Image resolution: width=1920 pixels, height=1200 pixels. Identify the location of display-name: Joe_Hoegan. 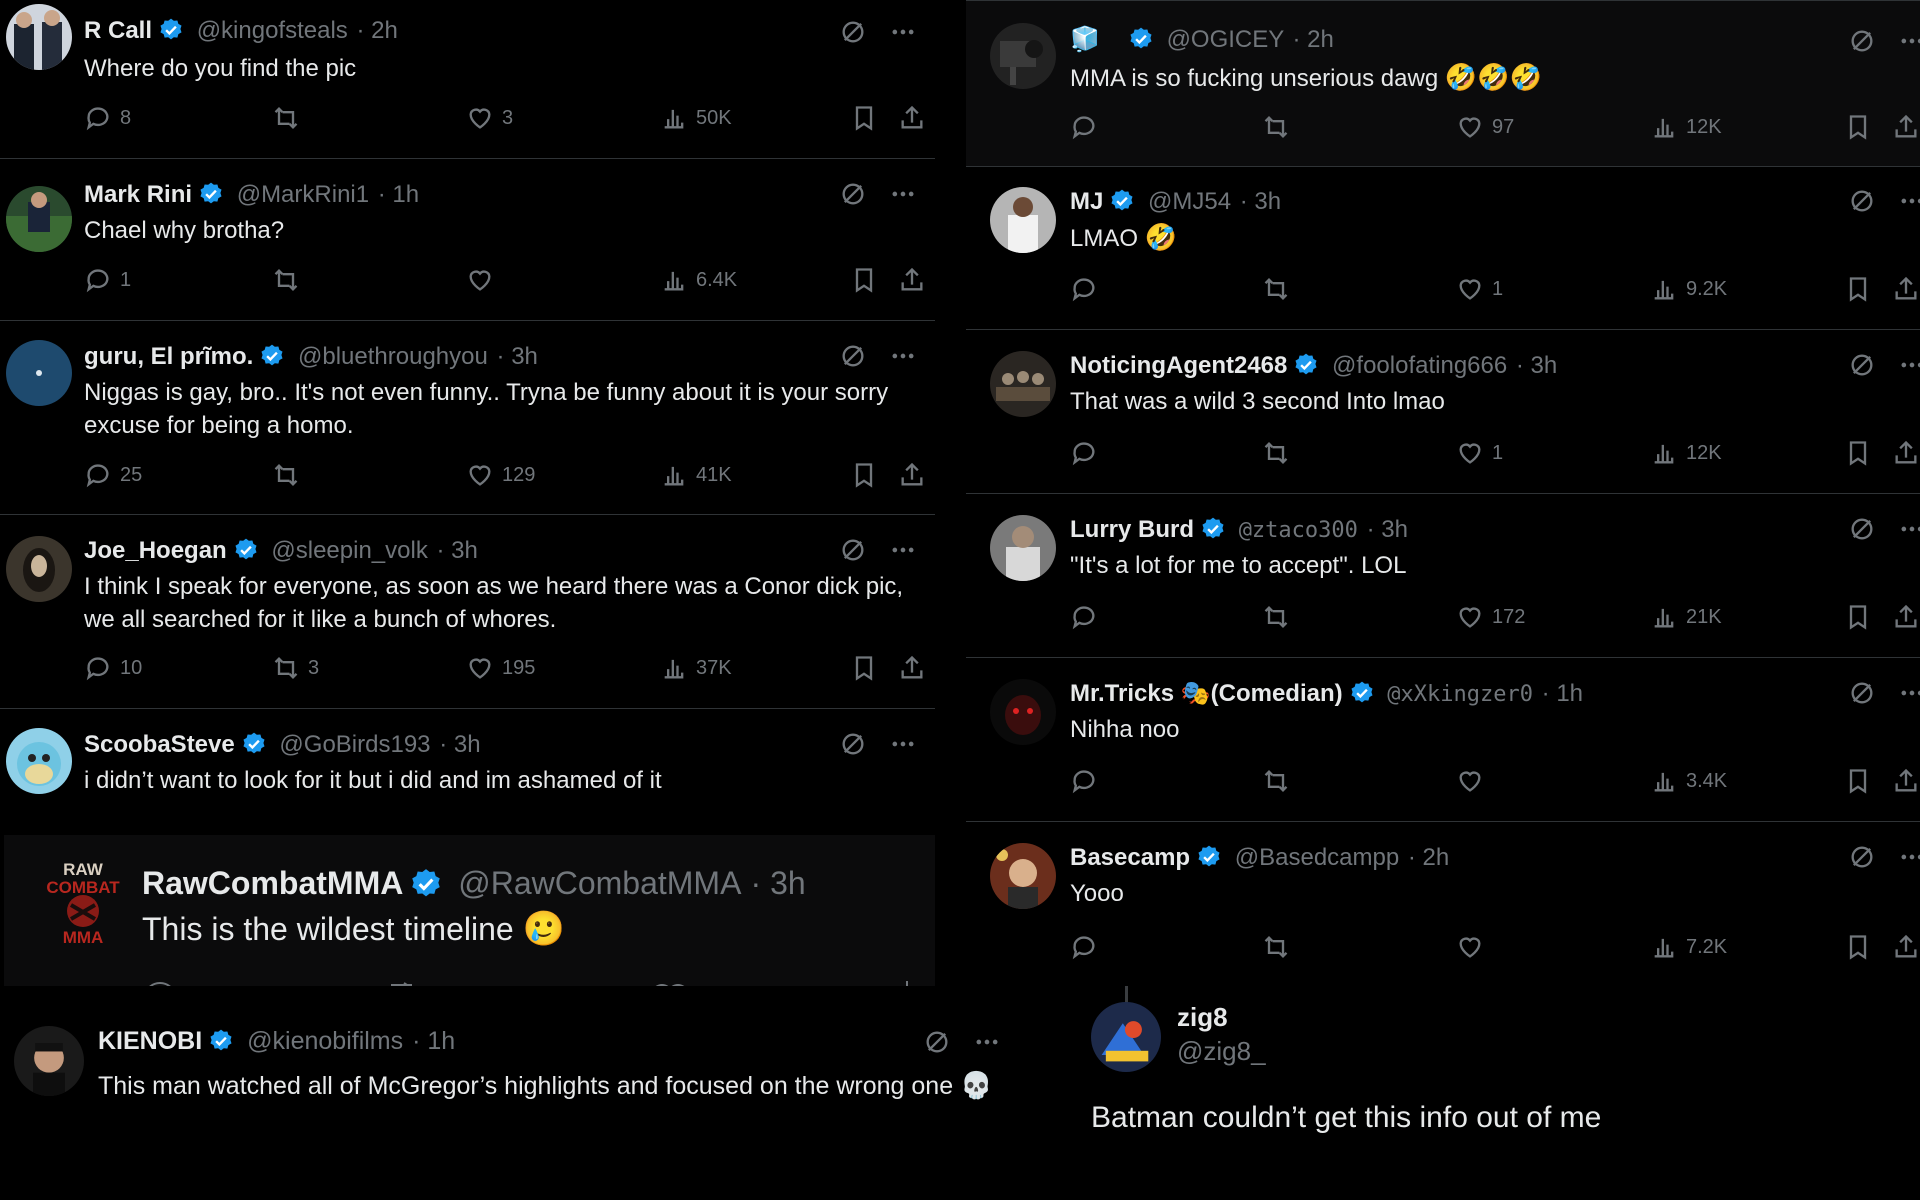
(155, 550).